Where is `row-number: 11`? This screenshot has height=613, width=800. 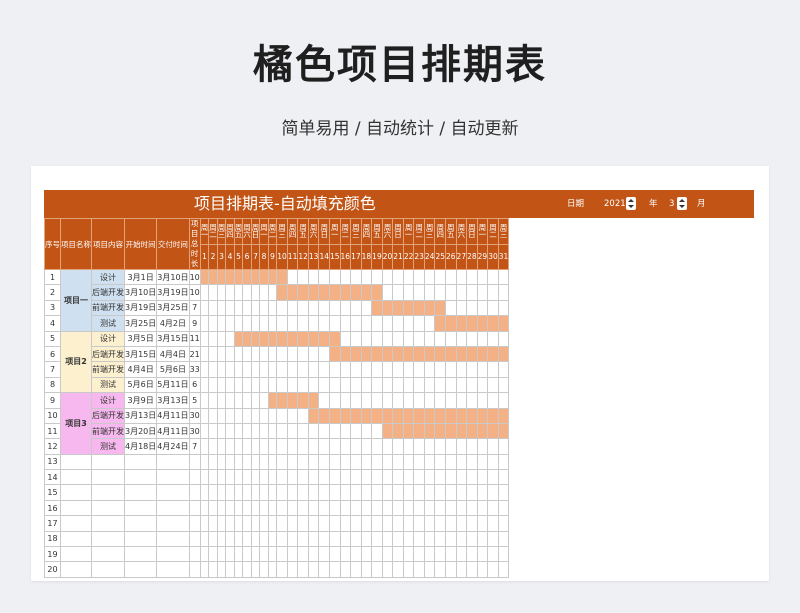
row-number: 11 is located at coordinates (52, 431).